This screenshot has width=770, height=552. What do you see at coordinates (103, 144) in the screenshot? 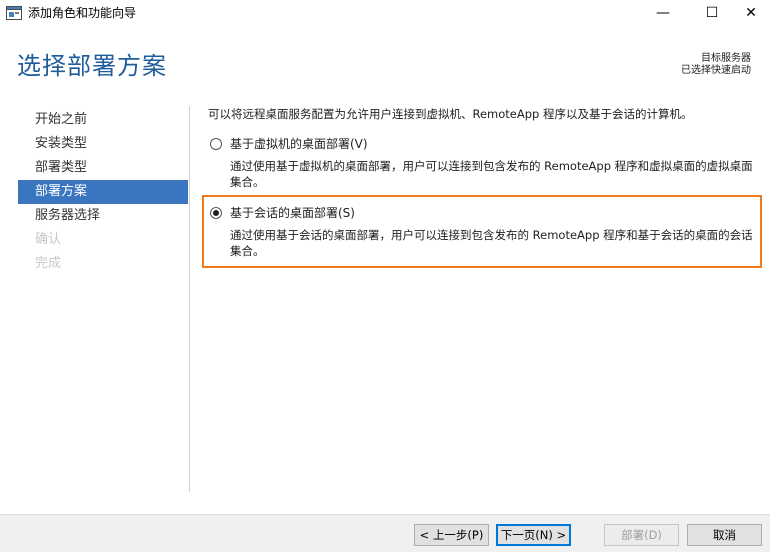
I see `nav-item-installation-type: 安装类型` at bounding box center [103, 144].